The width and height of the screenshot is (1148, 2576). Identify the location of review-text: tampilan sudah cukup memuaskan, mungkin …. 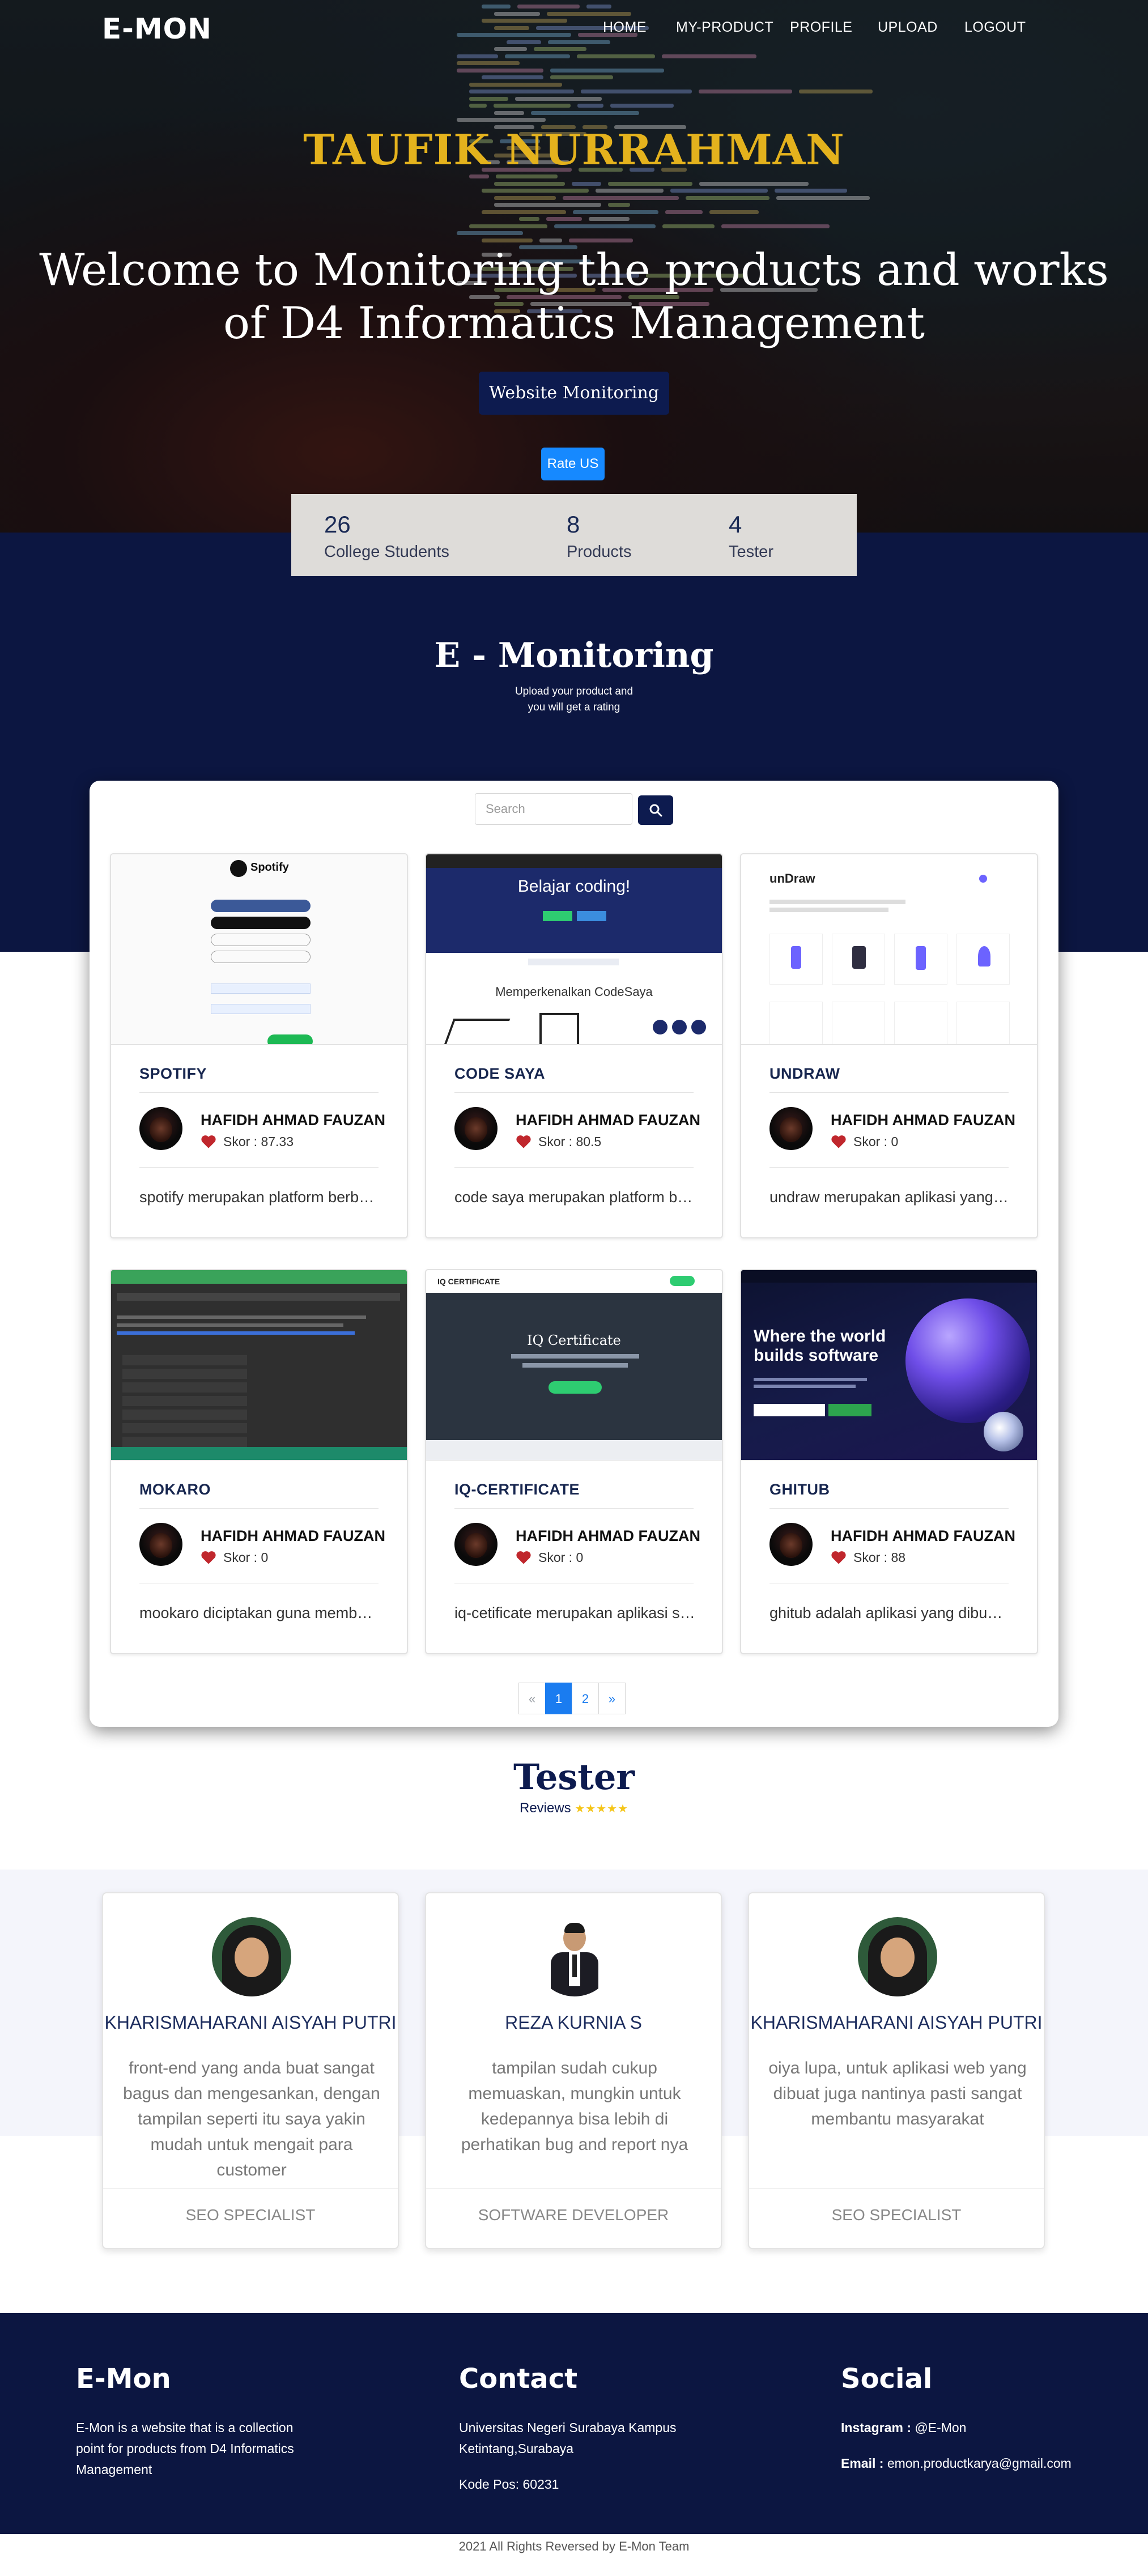
(574, 2106).